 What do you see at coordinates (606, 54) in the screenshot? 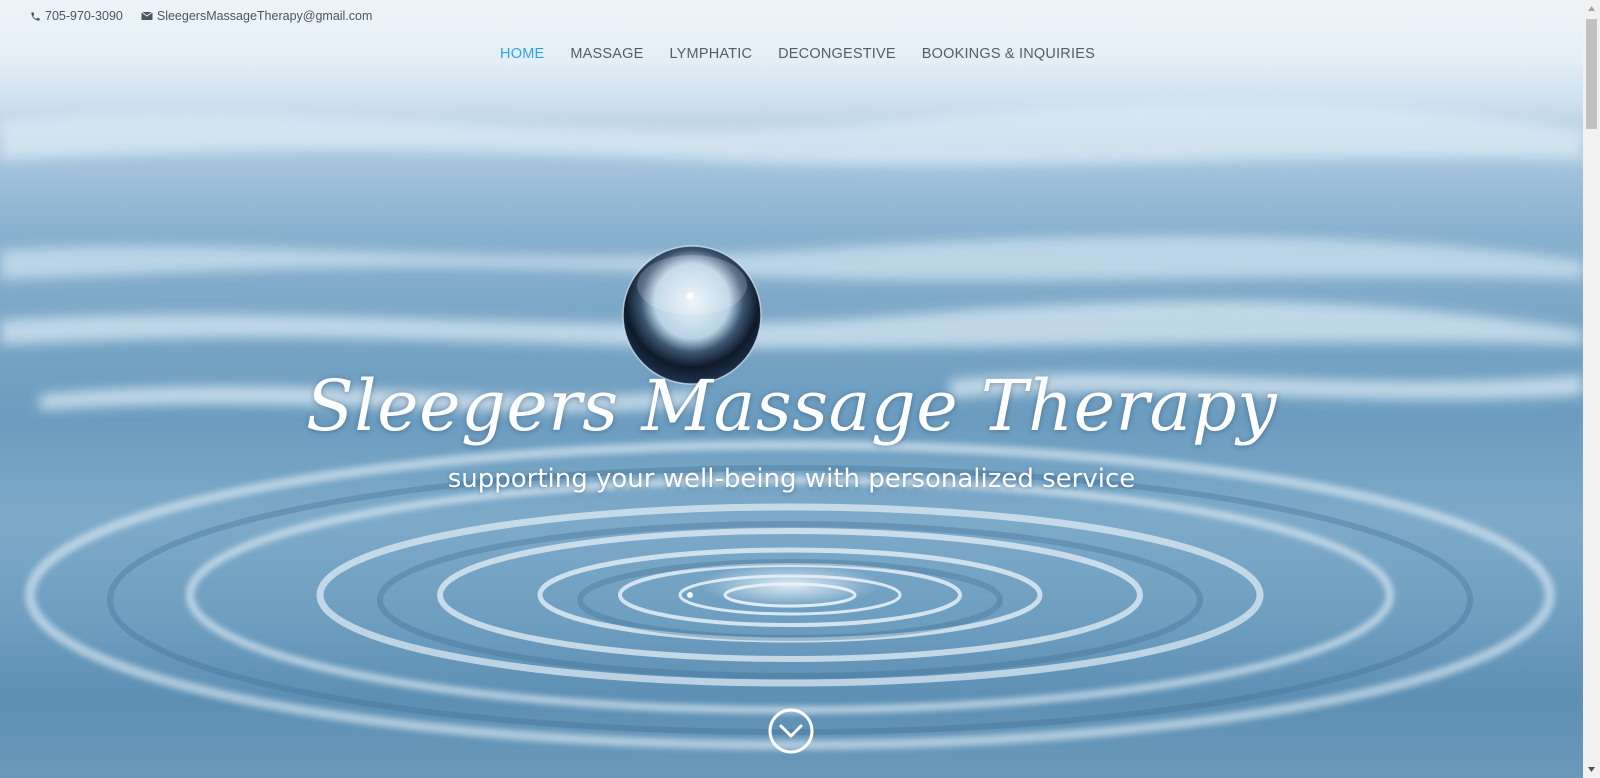
I see `nav-item-massage: MASSAGE` at bounding box center [606, 54].